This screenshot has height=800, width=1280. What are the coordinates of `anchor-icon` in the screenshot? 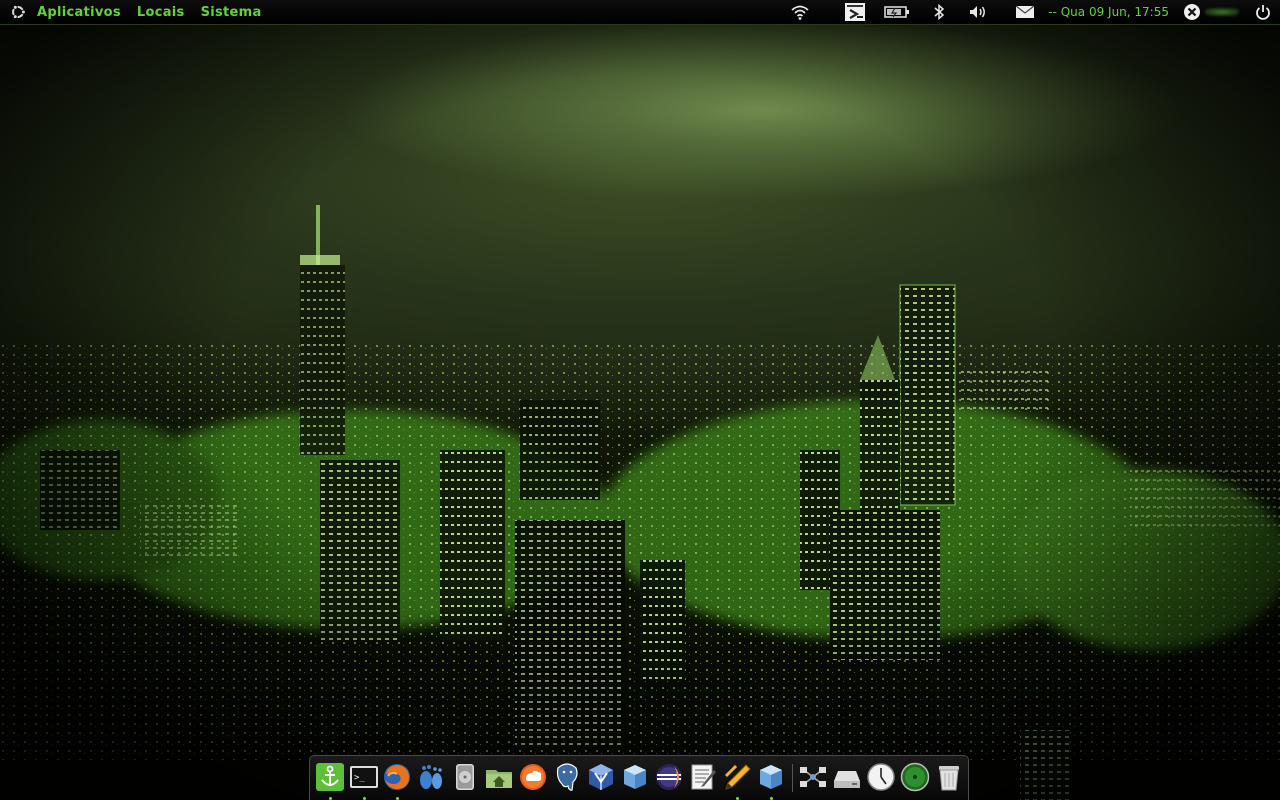 It's located at (330, 777).